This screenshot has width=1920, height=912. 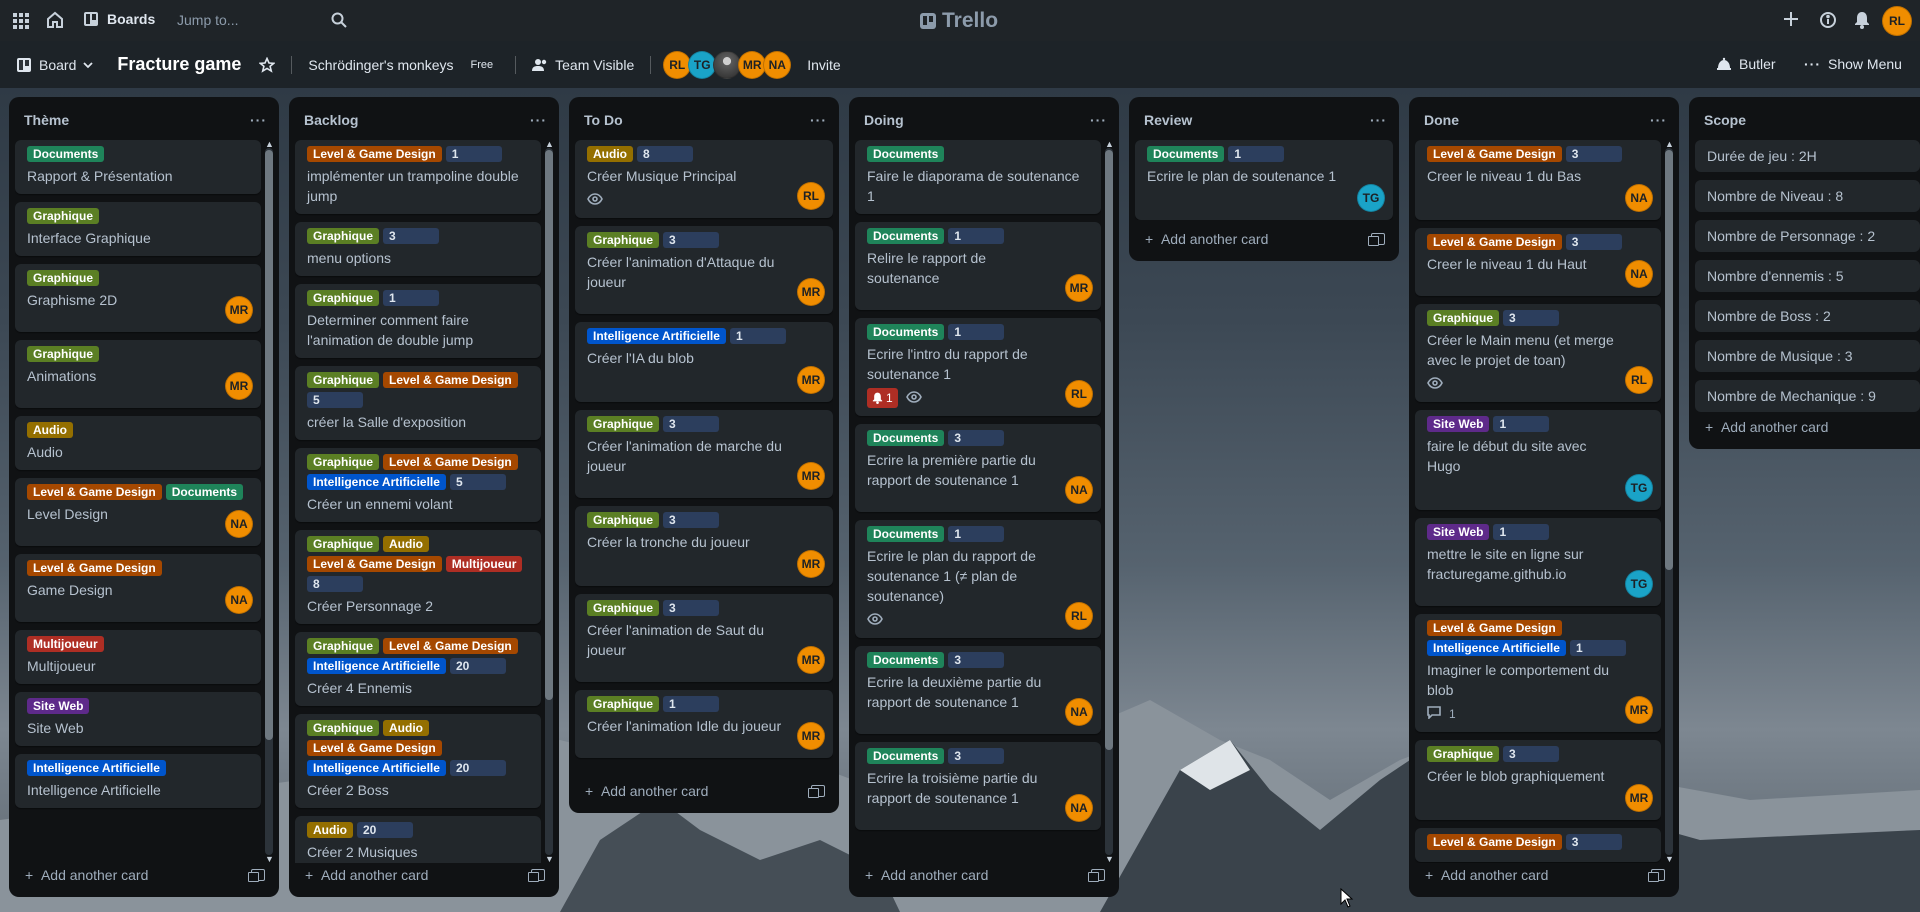 I want to click on list-title: Scope, so click(x=1725, y=120).